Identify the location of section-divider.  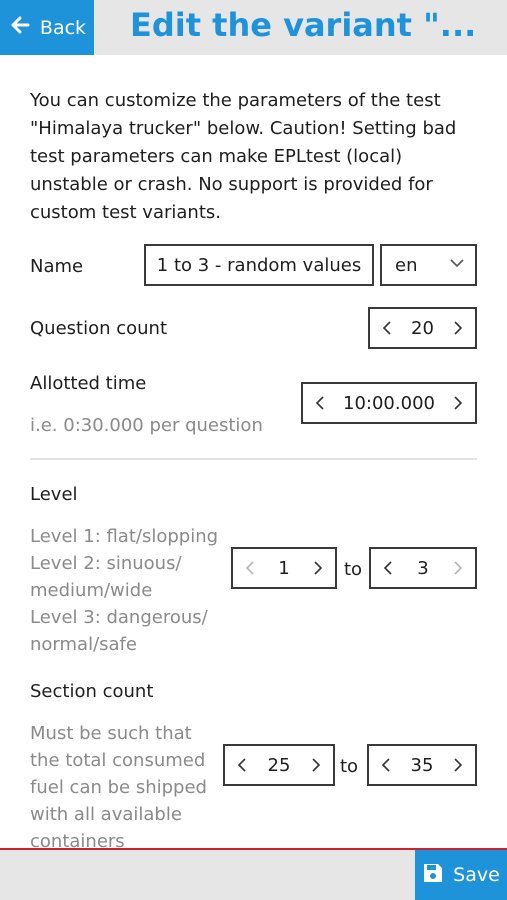
(253, 459).